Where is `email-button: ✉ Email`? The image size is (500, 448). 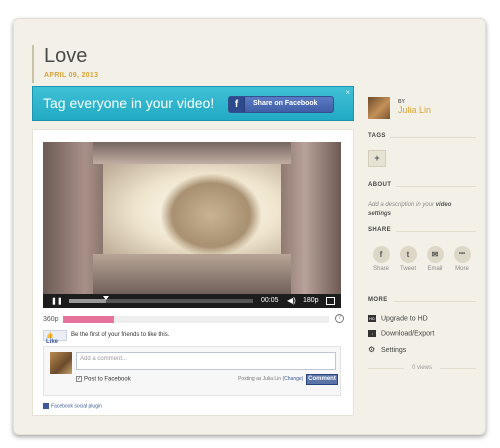
email-button: ✉ Email is located at coordinates (435, 259).